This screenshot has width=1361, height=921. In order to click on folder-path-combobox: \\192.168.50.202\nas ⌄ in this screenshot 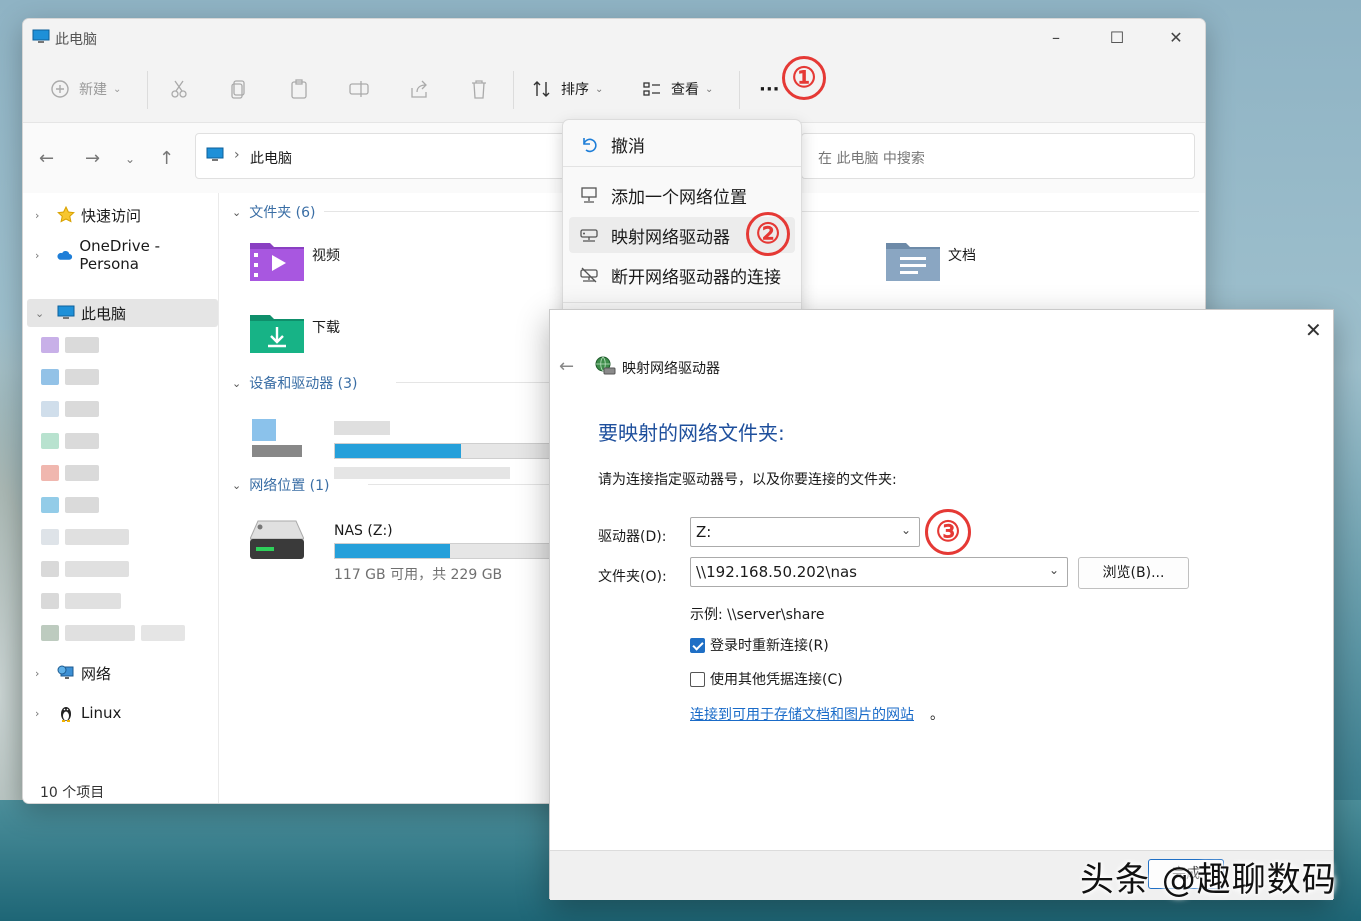, I will do `click(879, 572)`.